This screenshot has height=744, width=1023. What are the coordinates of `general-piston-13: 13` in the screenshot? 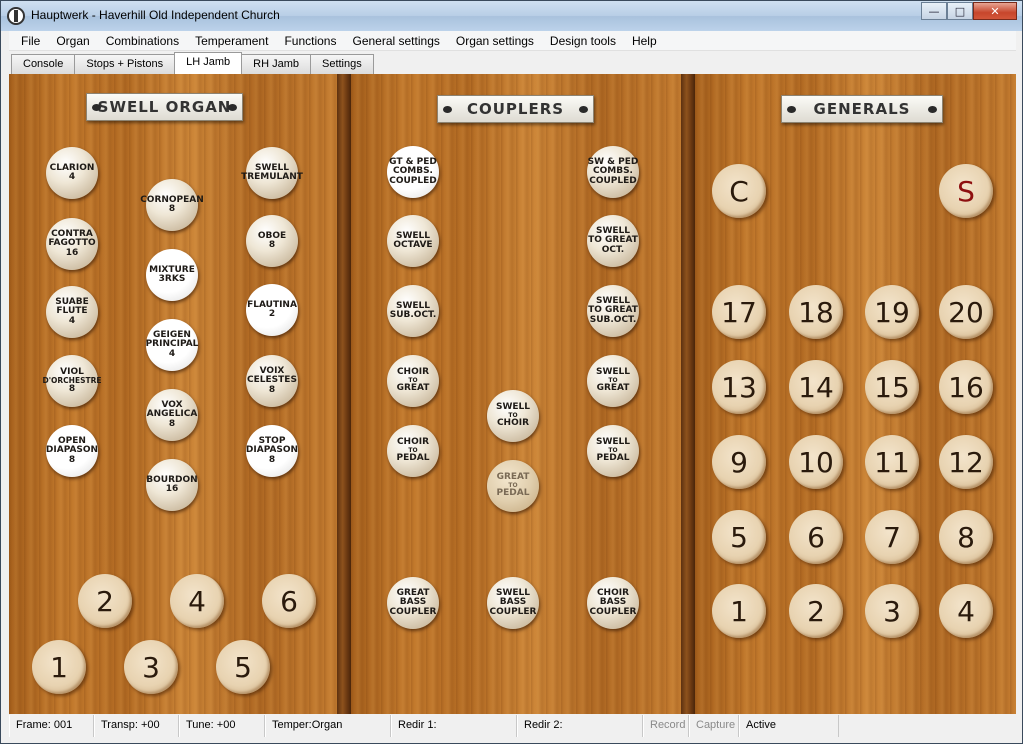 It's located at (739, 387).